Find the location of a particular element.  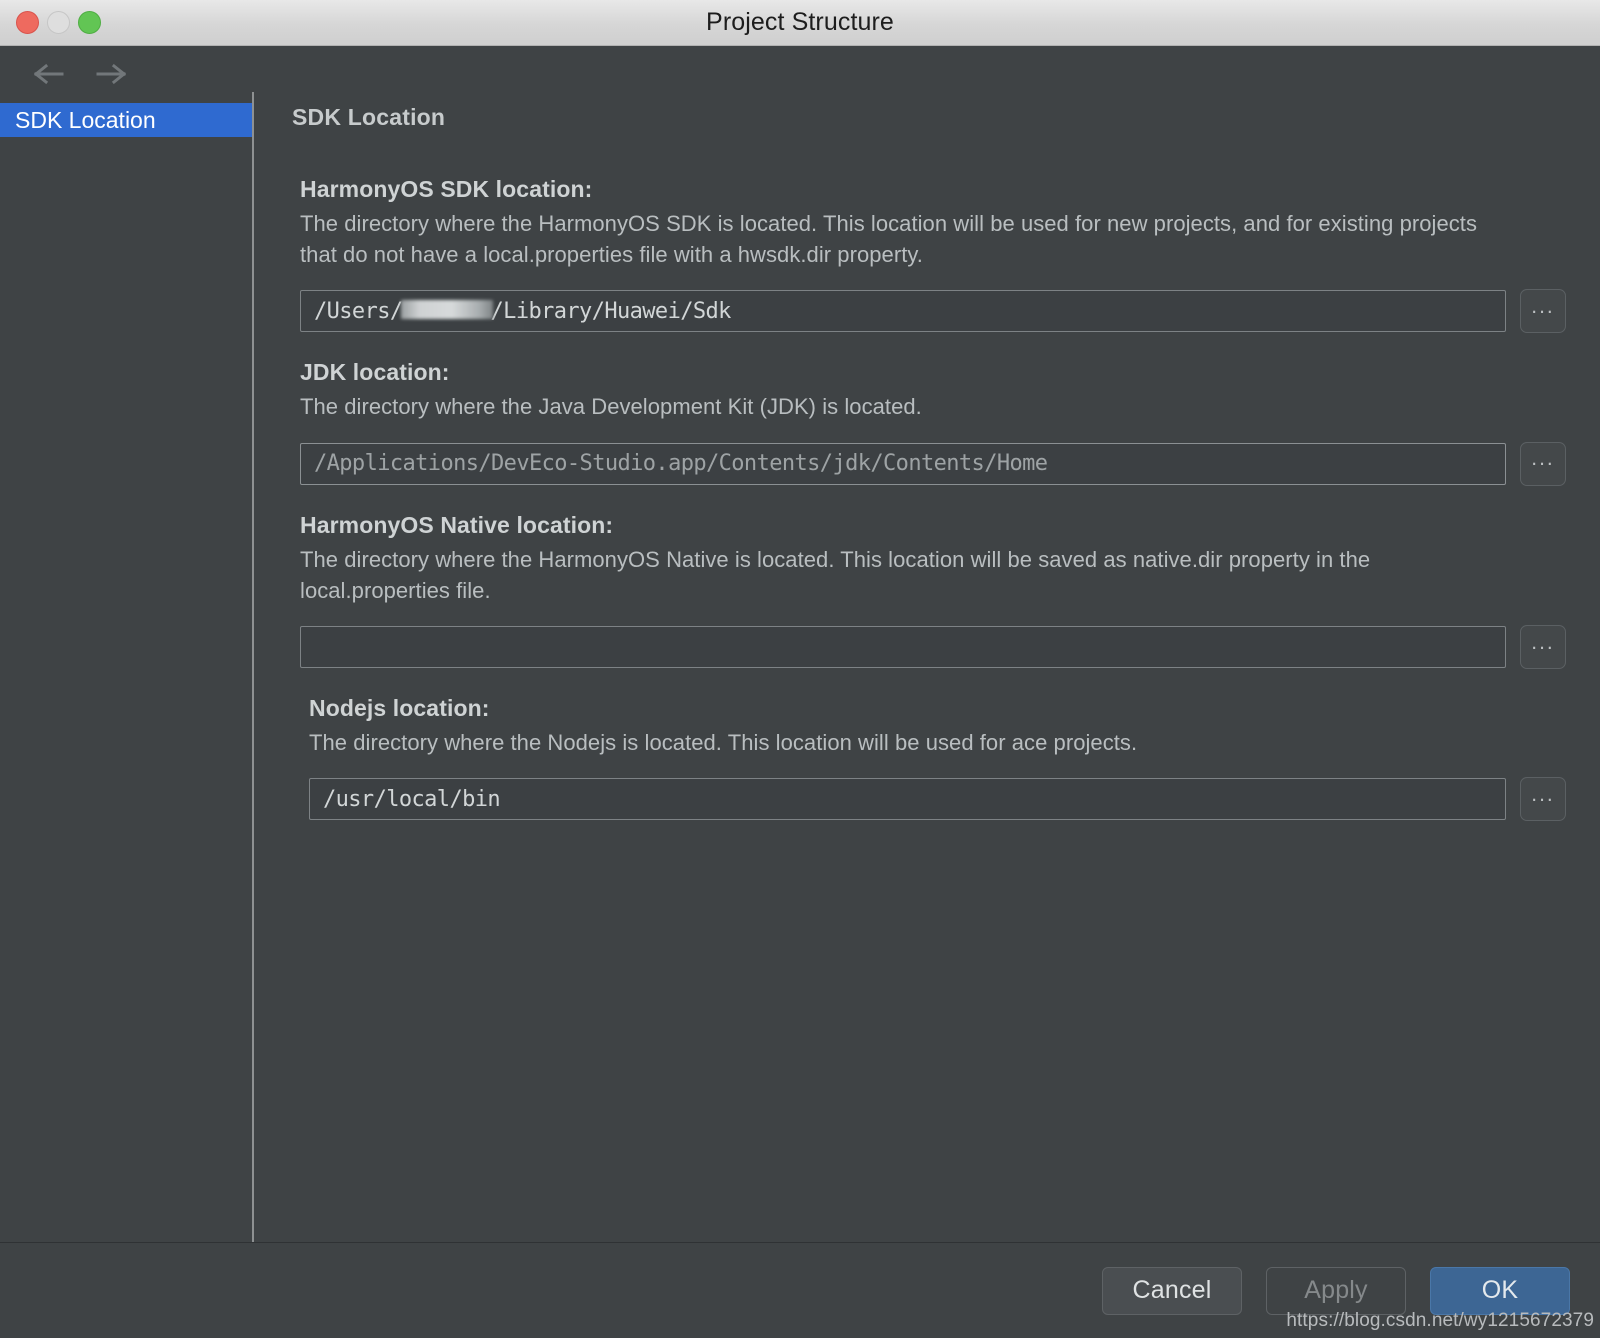

cancel-button: Cancel is located at coordinates (1172, 1290).